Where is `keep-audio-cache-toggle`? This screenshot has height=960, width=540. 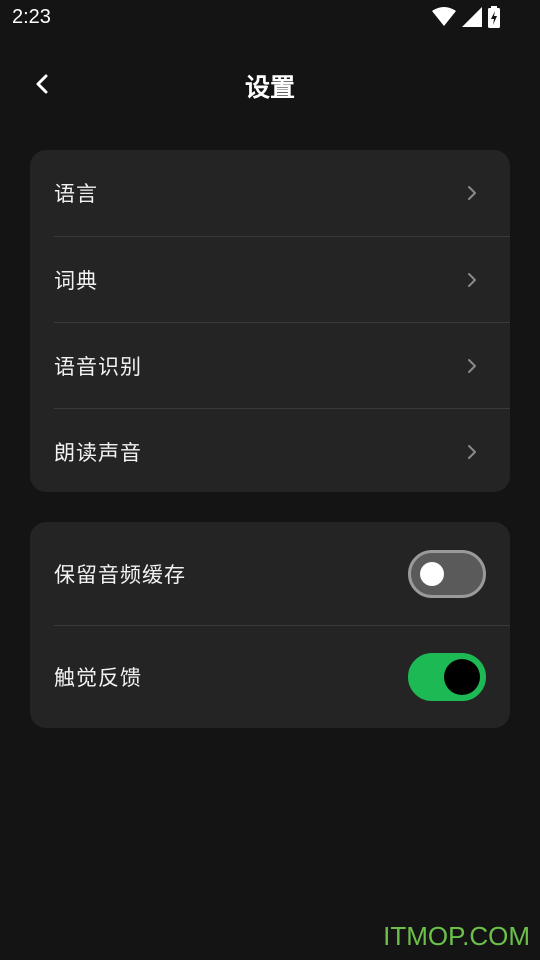 keep-audio-cache-toggle is located at coordinates (447, 573).